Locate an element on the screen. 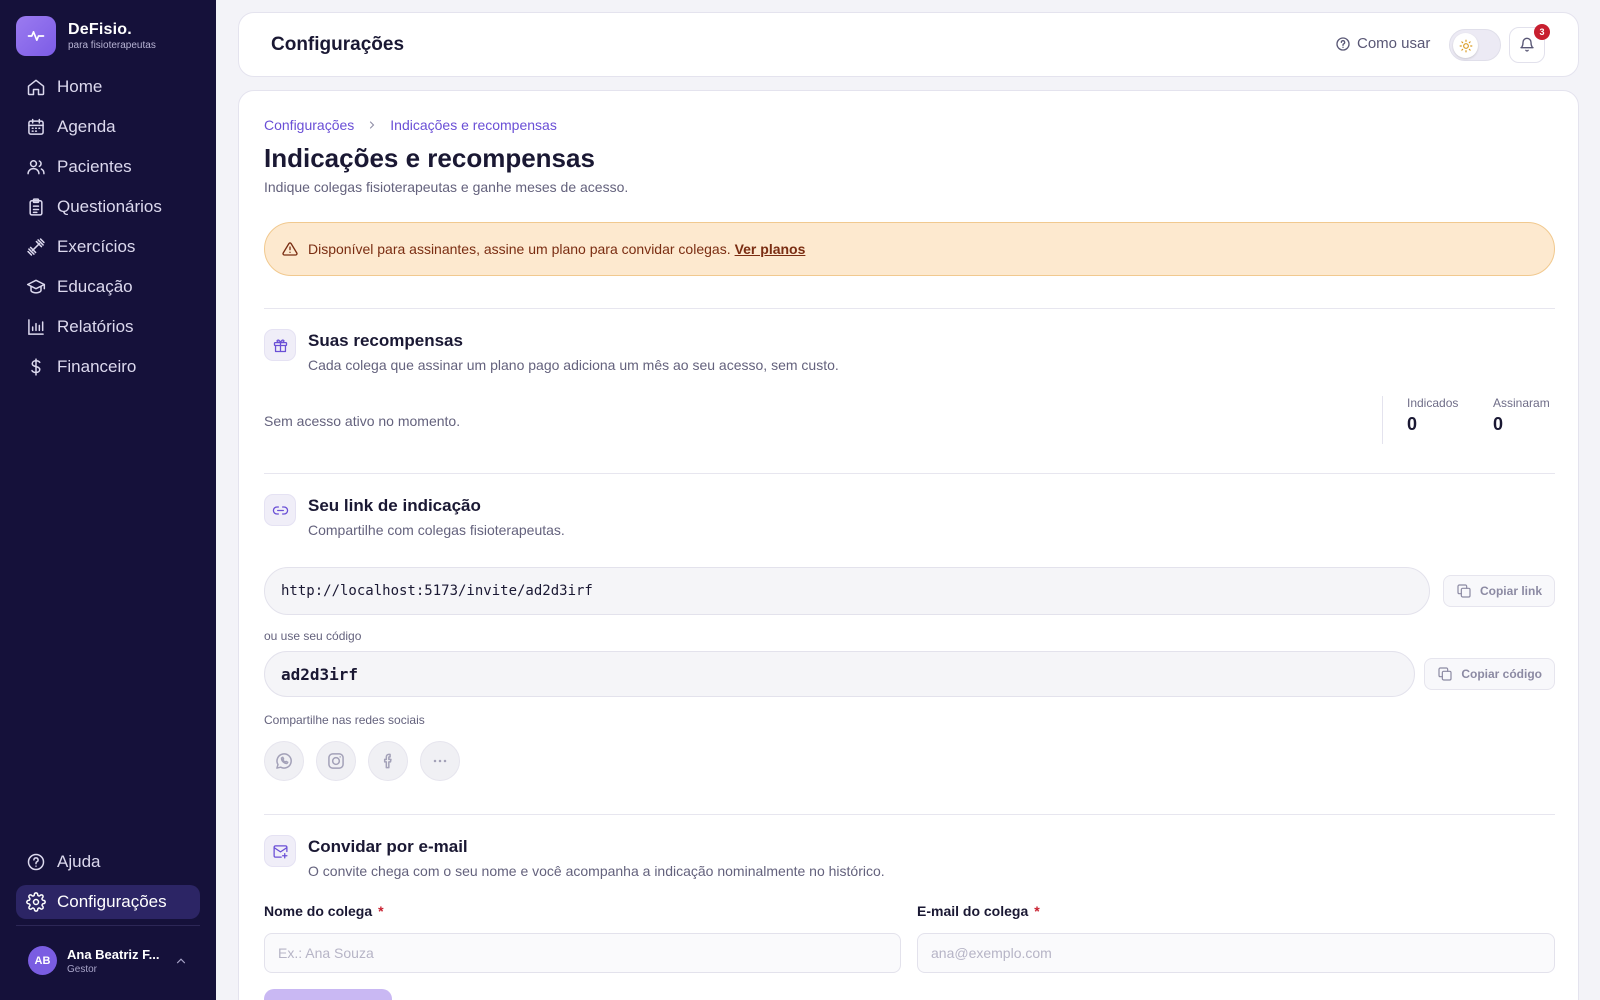 Image resolution: width=1600 pixels, height=1000 pixels. home-icon is located at coordinates (36, 87).